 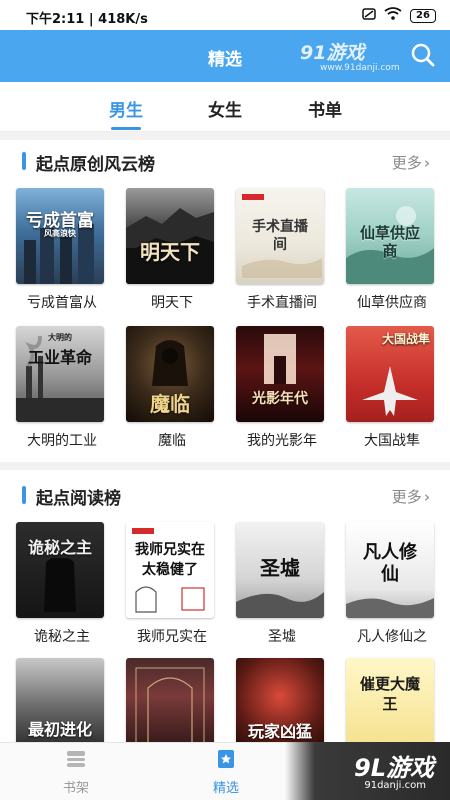 I want to click on book-cover: 魔临, so click(x=170, y=374).